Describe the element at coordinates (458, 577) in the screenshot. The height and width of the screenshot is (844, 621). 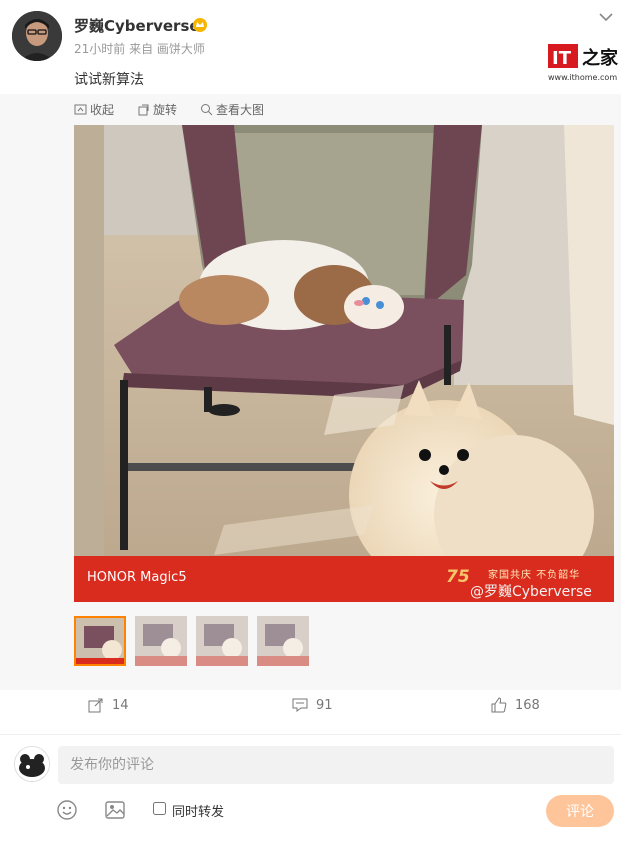
I see `anniversary-mark: 75` at that location.